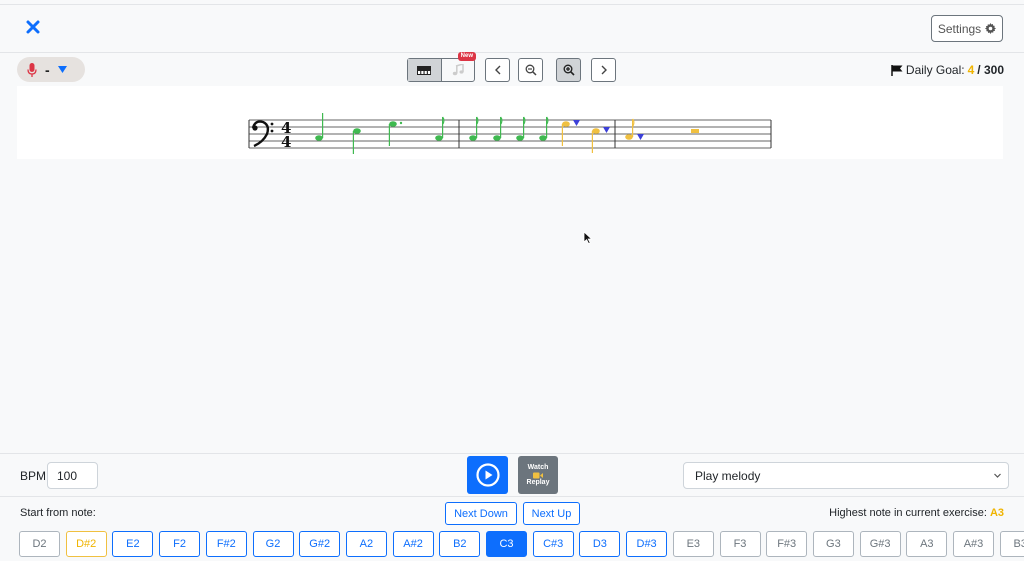 The width and height of the screenshot is (1024, 561). I want to click on chevron-right-icon, so click(604, 70).